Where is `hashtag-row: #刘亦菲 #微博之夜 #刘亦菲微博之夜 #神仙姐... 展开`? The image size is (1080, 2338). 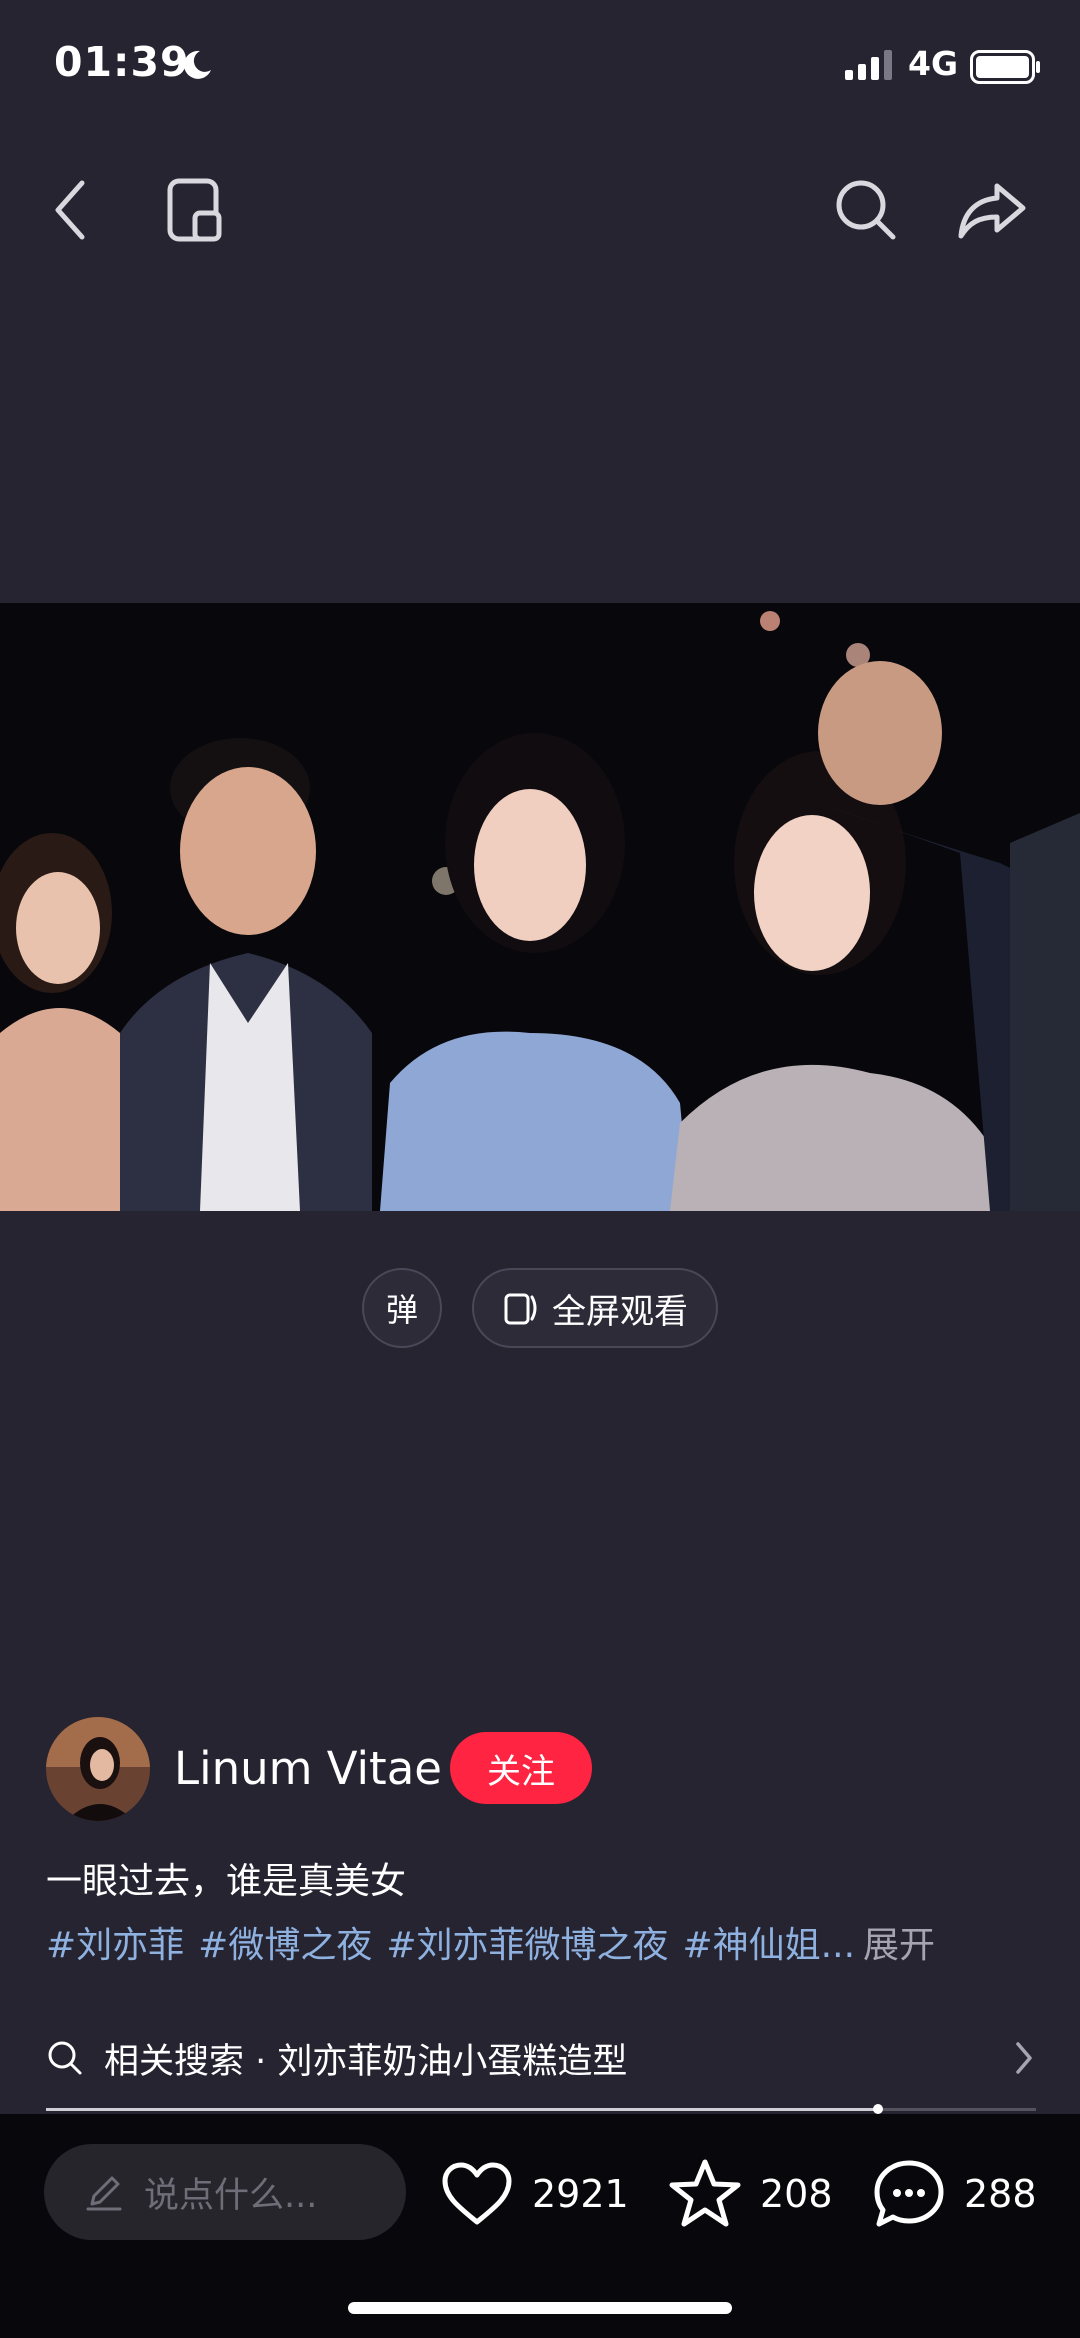 hashtag-row: #刘亦菲 #微博之夜 #刘亦菲微博之夜 #神仙姐... 展开 is located at coordinates (490, 1942).